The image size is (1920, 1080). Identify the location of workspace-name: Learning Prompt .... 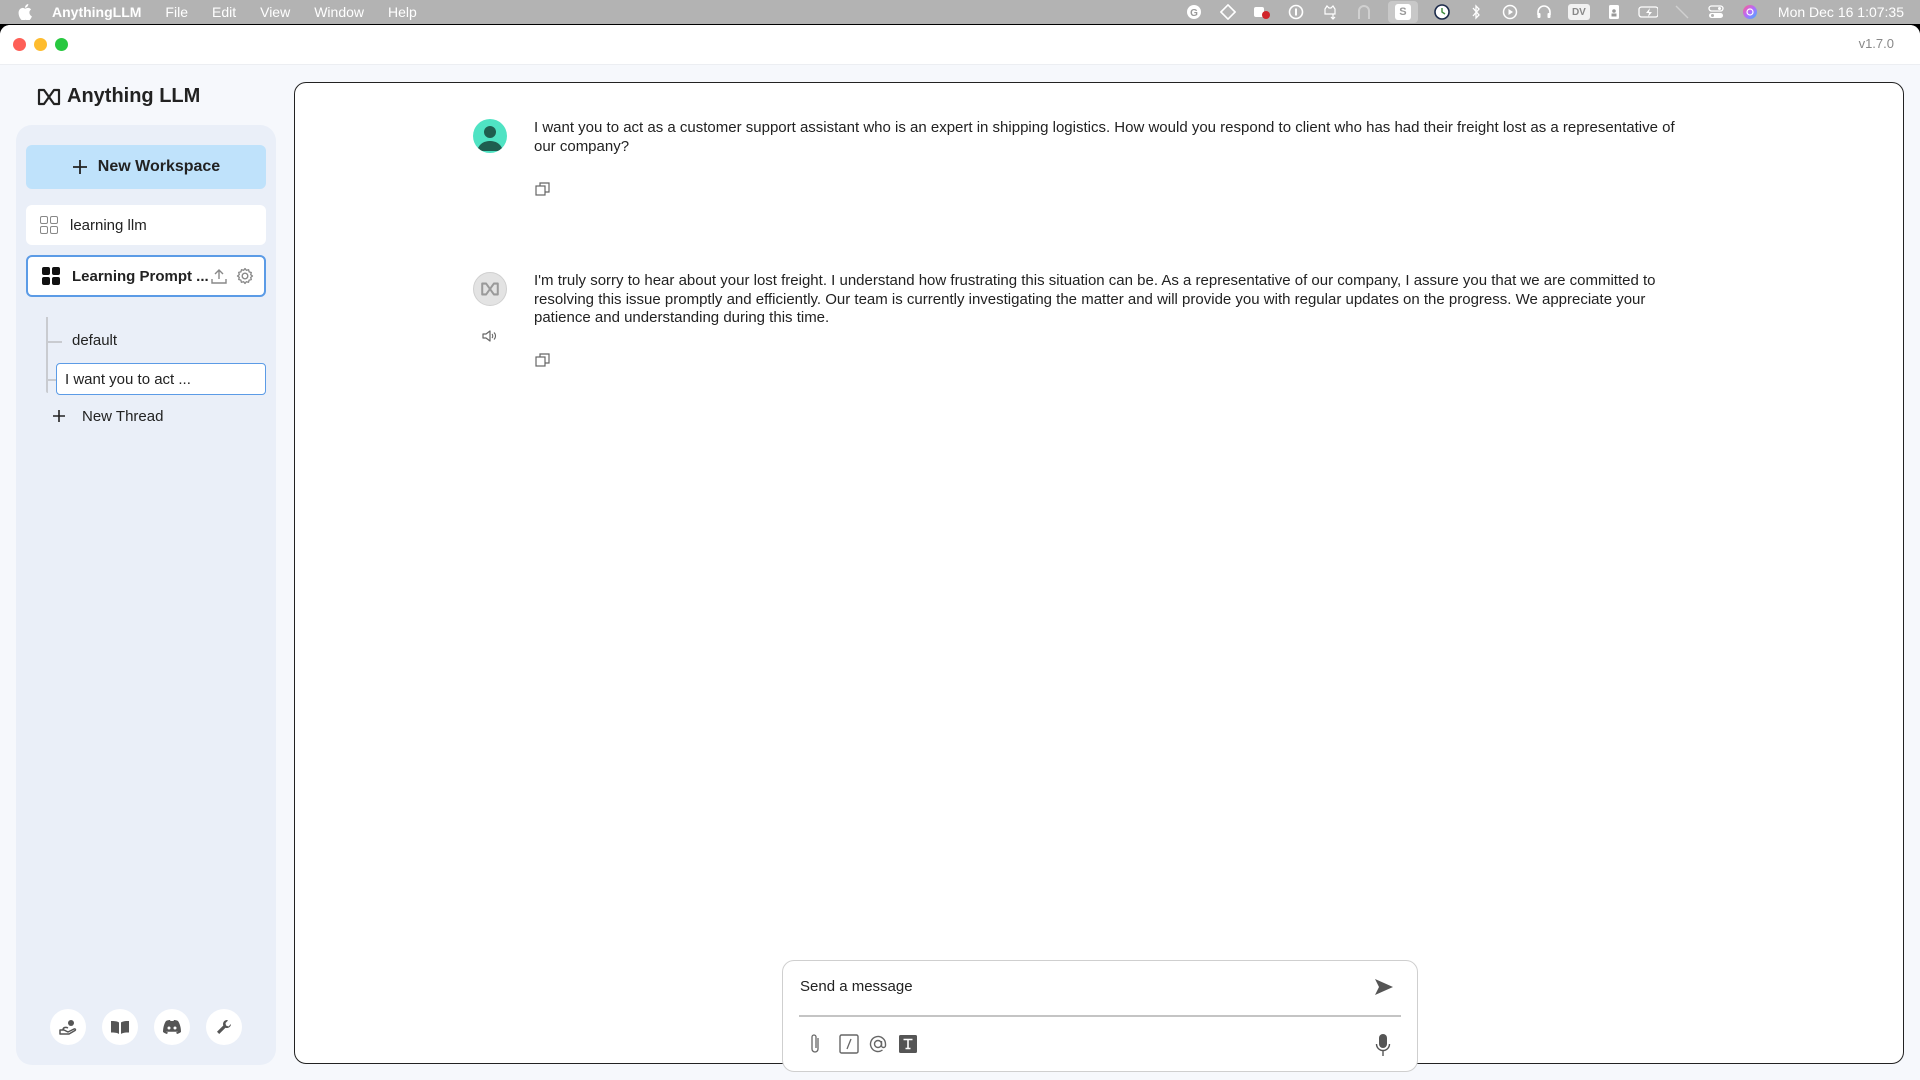
(140, 276).